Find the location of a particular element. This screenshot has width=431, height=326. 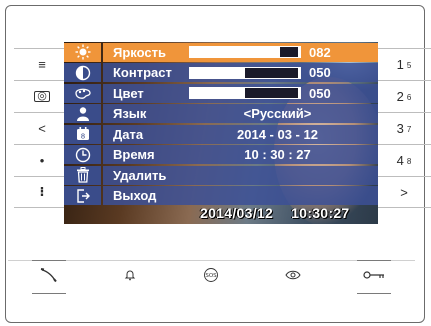

left-button-column: ≡ ◎ < • ⁝ is located at coordinates (42, 128).